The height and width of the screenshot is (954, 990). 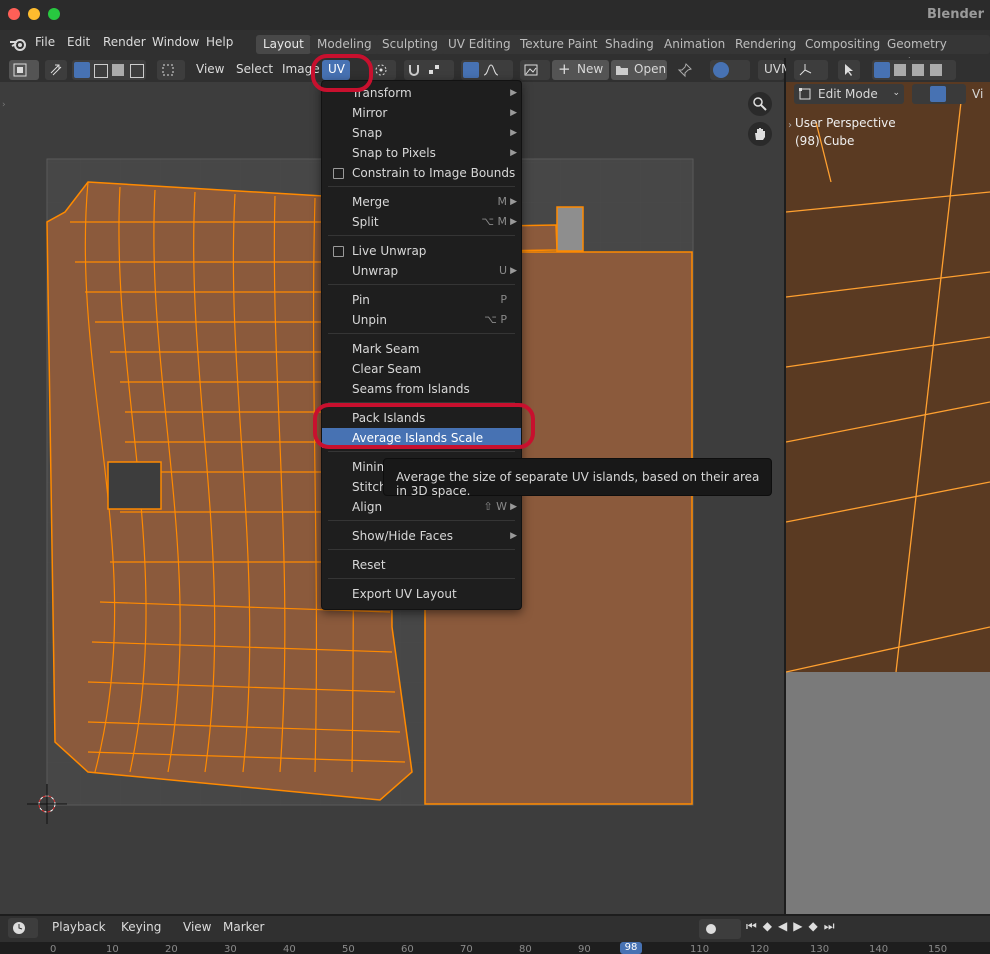 What do you see at coordinates (421, 133) in the screenshot?
I see `uv-menu-snap: Snap ▶` at bounding box center [421, 133].